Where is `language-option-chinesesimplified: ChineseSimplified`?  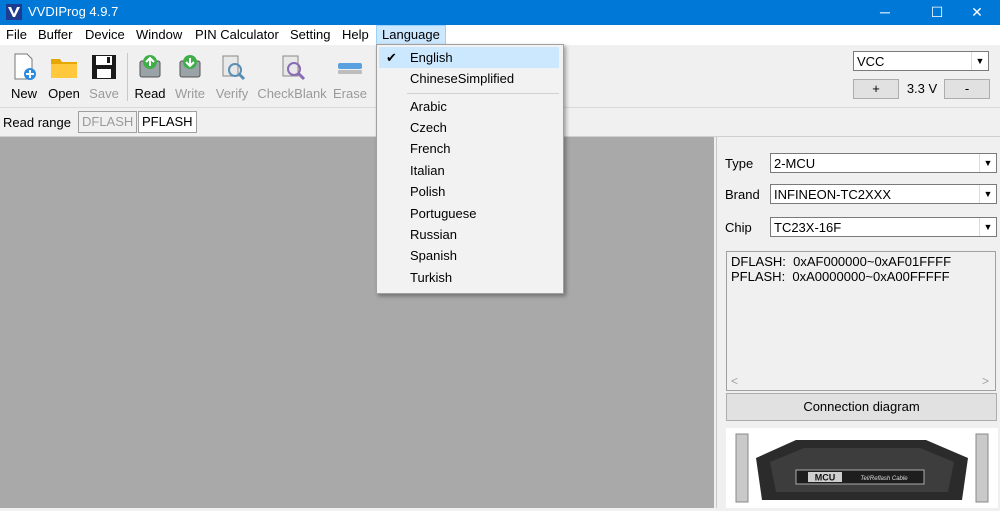
language-option-chinesesimplified: ChineseSimplified is located at coordinates (469, 78).